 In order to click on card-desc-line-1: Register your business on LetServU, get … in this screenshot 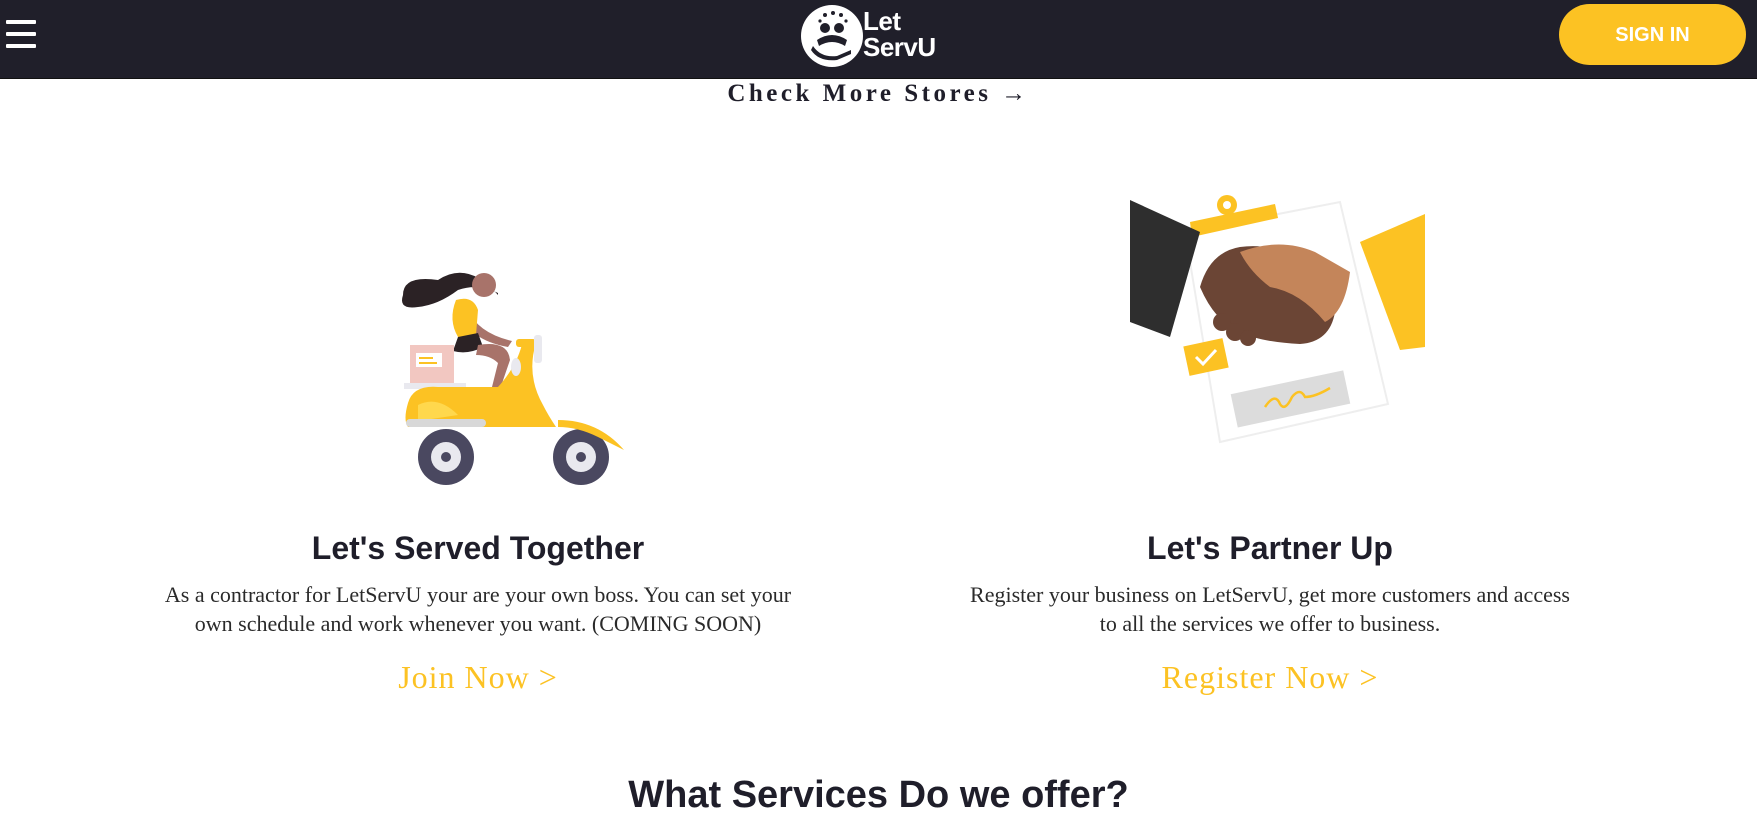, I will do `click(1270, 594)`.